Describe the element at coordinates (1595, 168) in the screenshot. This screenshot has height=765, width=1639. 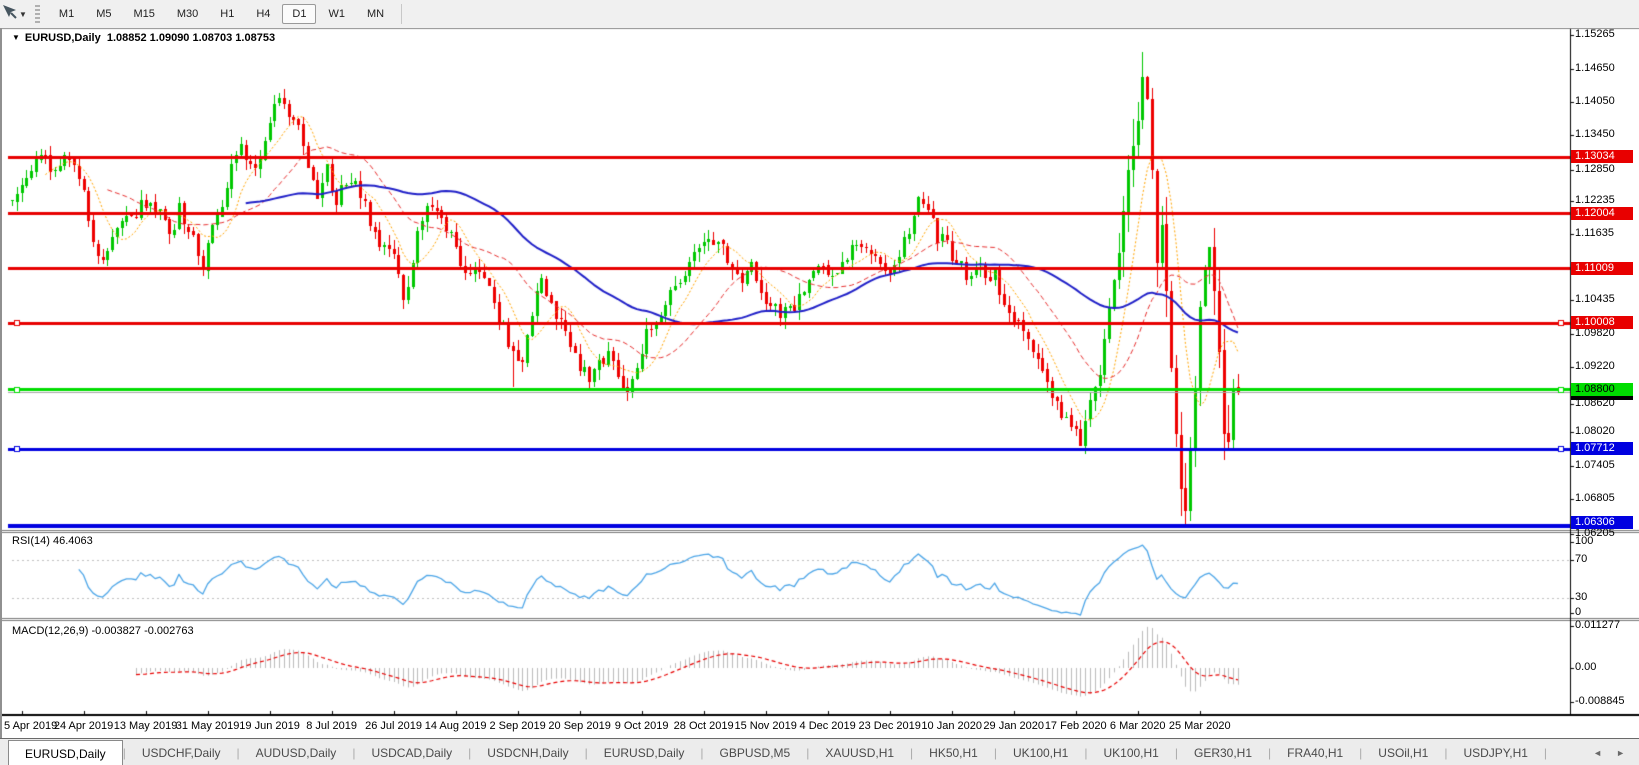
I see `price-axis-label: 1.12850` at that location.